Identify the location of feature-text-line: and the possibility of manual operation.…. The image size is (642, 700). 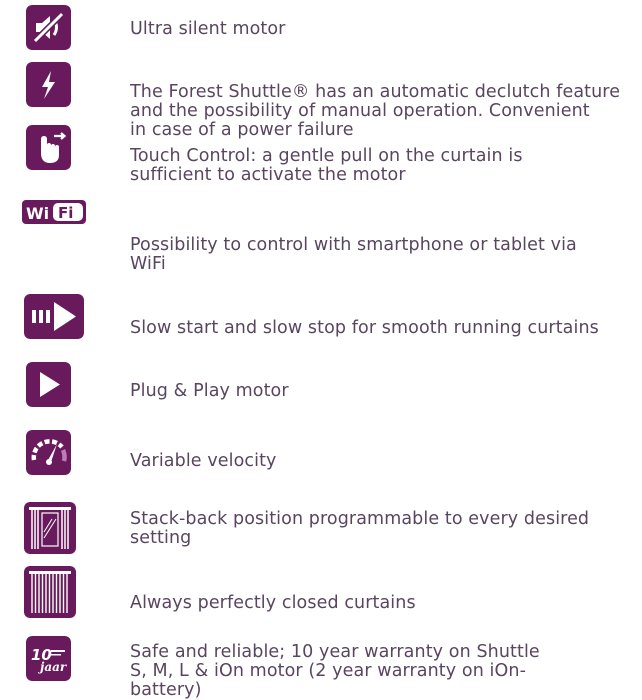
(360, 111).